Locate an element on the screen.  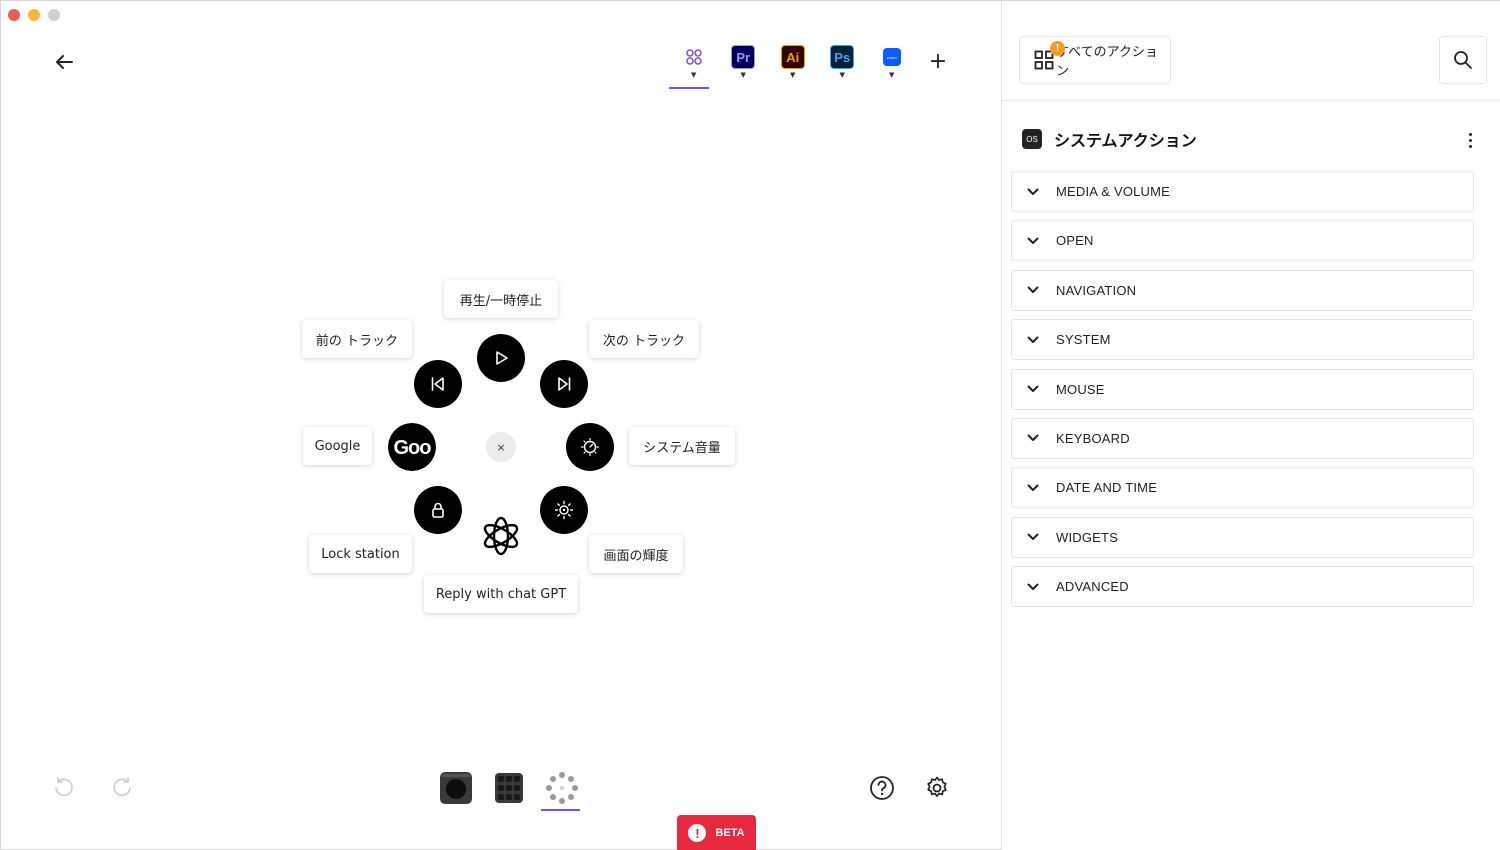
all-actions-button: ! すべてのアクション is located at coordinates (1095, 60).